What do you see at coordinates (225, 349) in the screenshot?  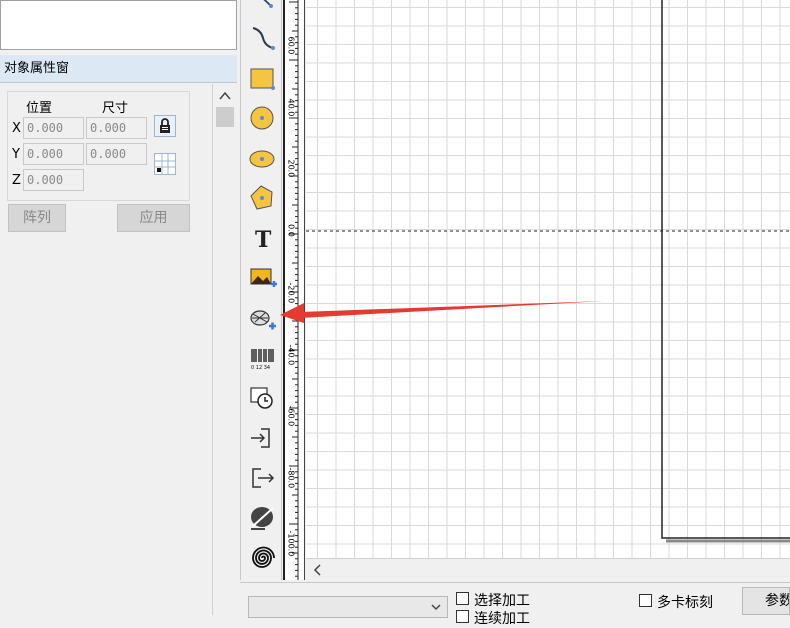 I see `property-scrollbar` at bounding box center [225, 349].